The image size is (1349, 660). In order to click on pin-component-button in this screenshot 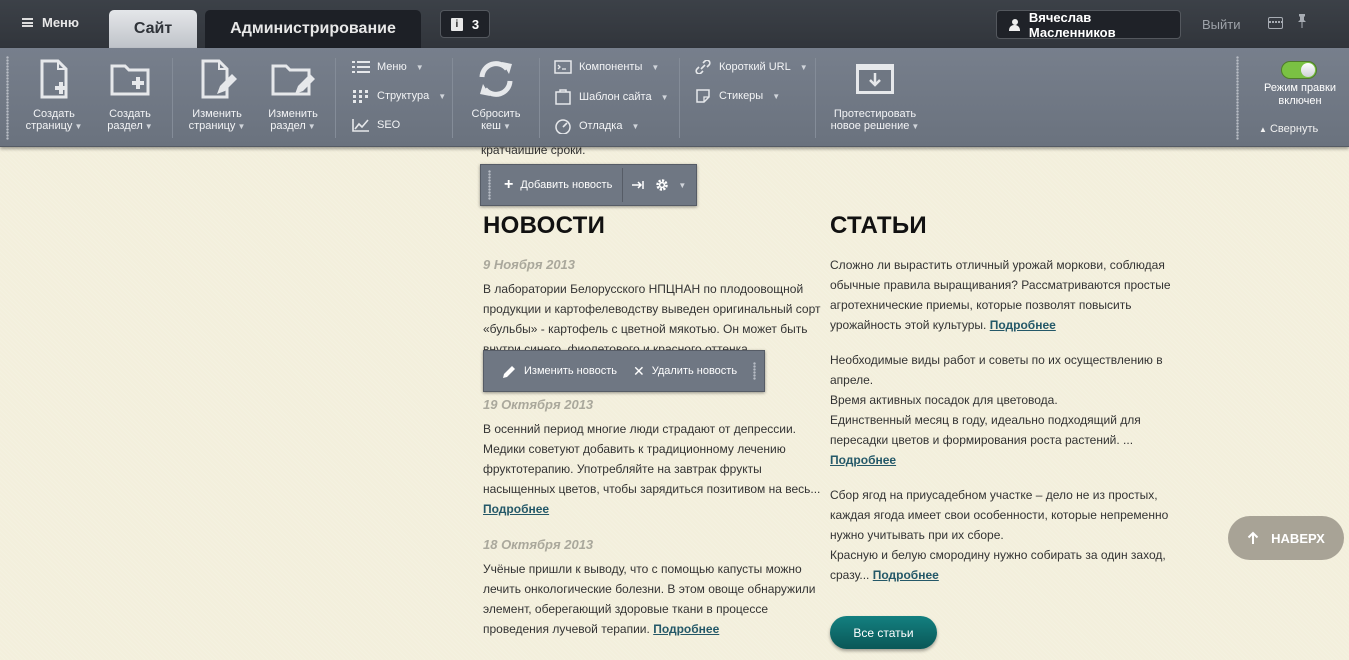, I will do `click(638, 185)`.